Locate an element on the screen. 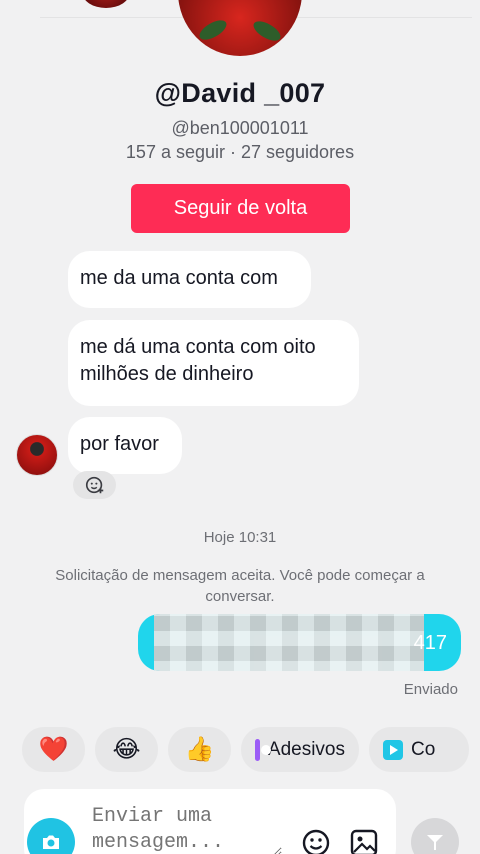  redacted-content is located at coordinates (289, 642).